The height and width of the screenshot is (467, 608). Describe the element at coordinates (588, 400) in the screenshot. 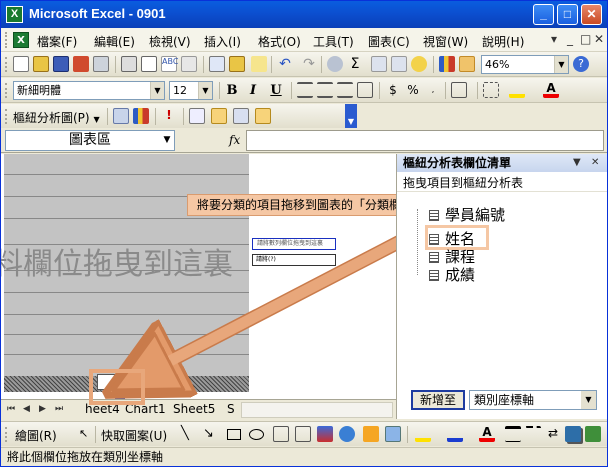

I see `chevron-down-icon: ▼` at that location.